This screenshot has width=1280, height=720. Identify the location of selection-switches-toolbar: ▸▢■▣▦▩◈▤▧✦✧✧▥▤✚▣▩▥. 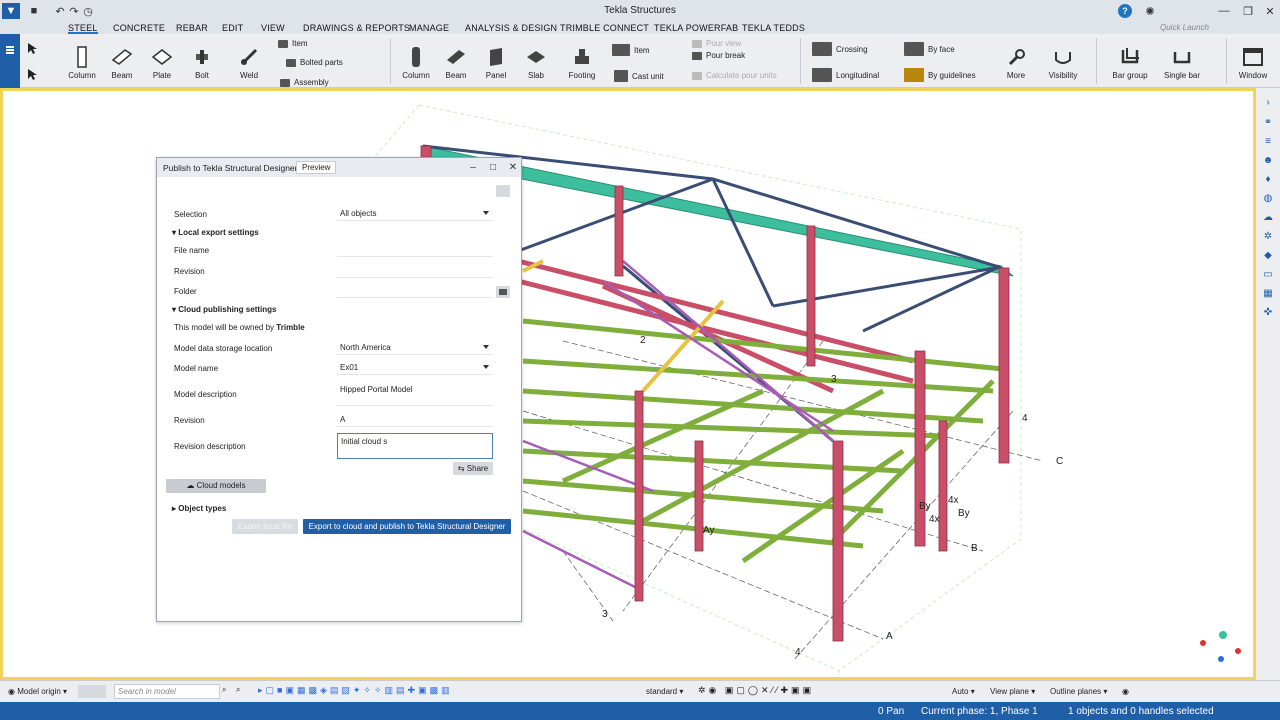
(355, 690).